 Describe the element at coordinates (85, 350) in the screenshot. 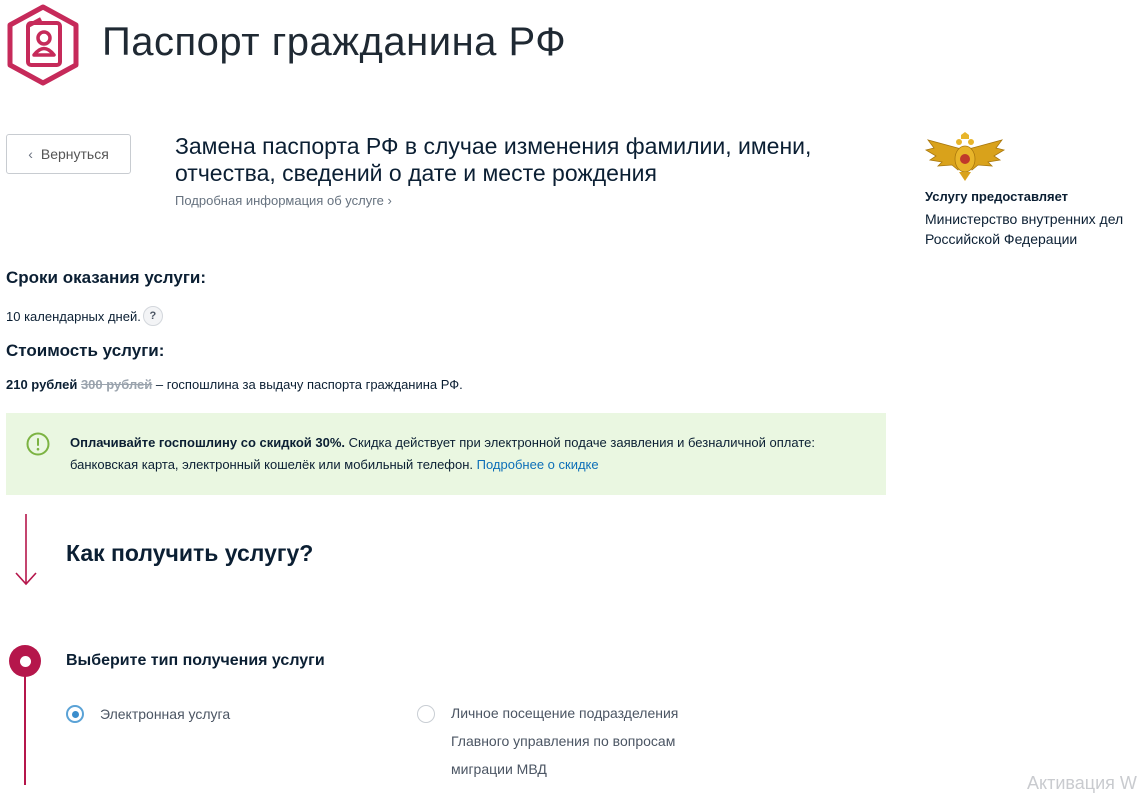

I see `cost-heading: Стоимость услуги:` at that location.